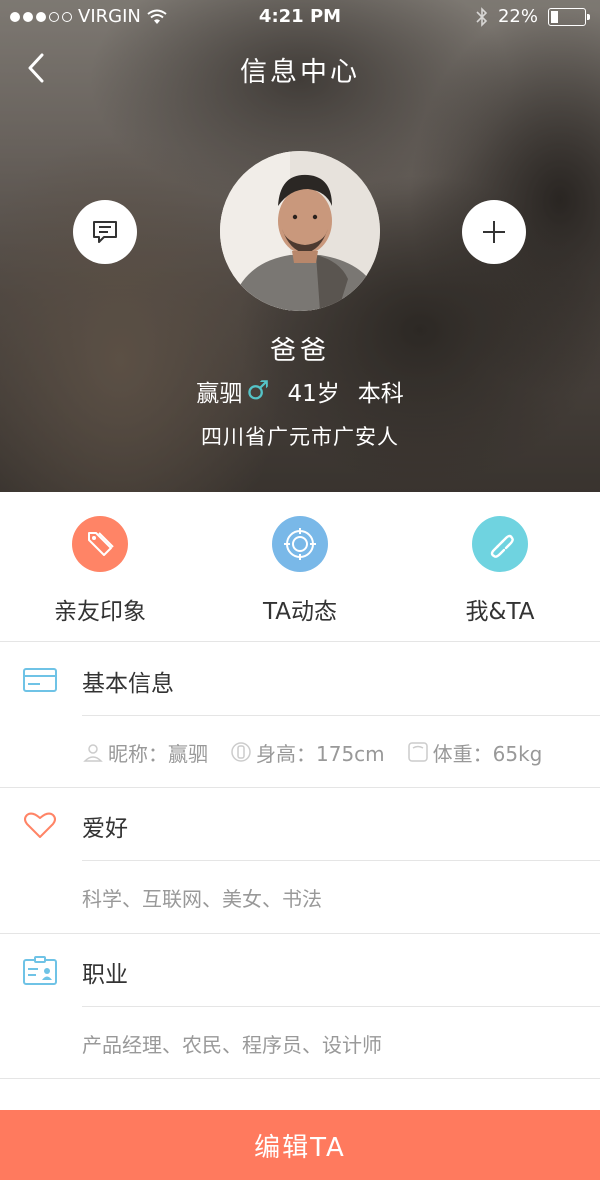 The height and width of the screenshot is (1180, 600). What do you see at coordinates (517, 16) in the screenshot?
I see `battery-percent: 22%` at bounding box center [517, 16].